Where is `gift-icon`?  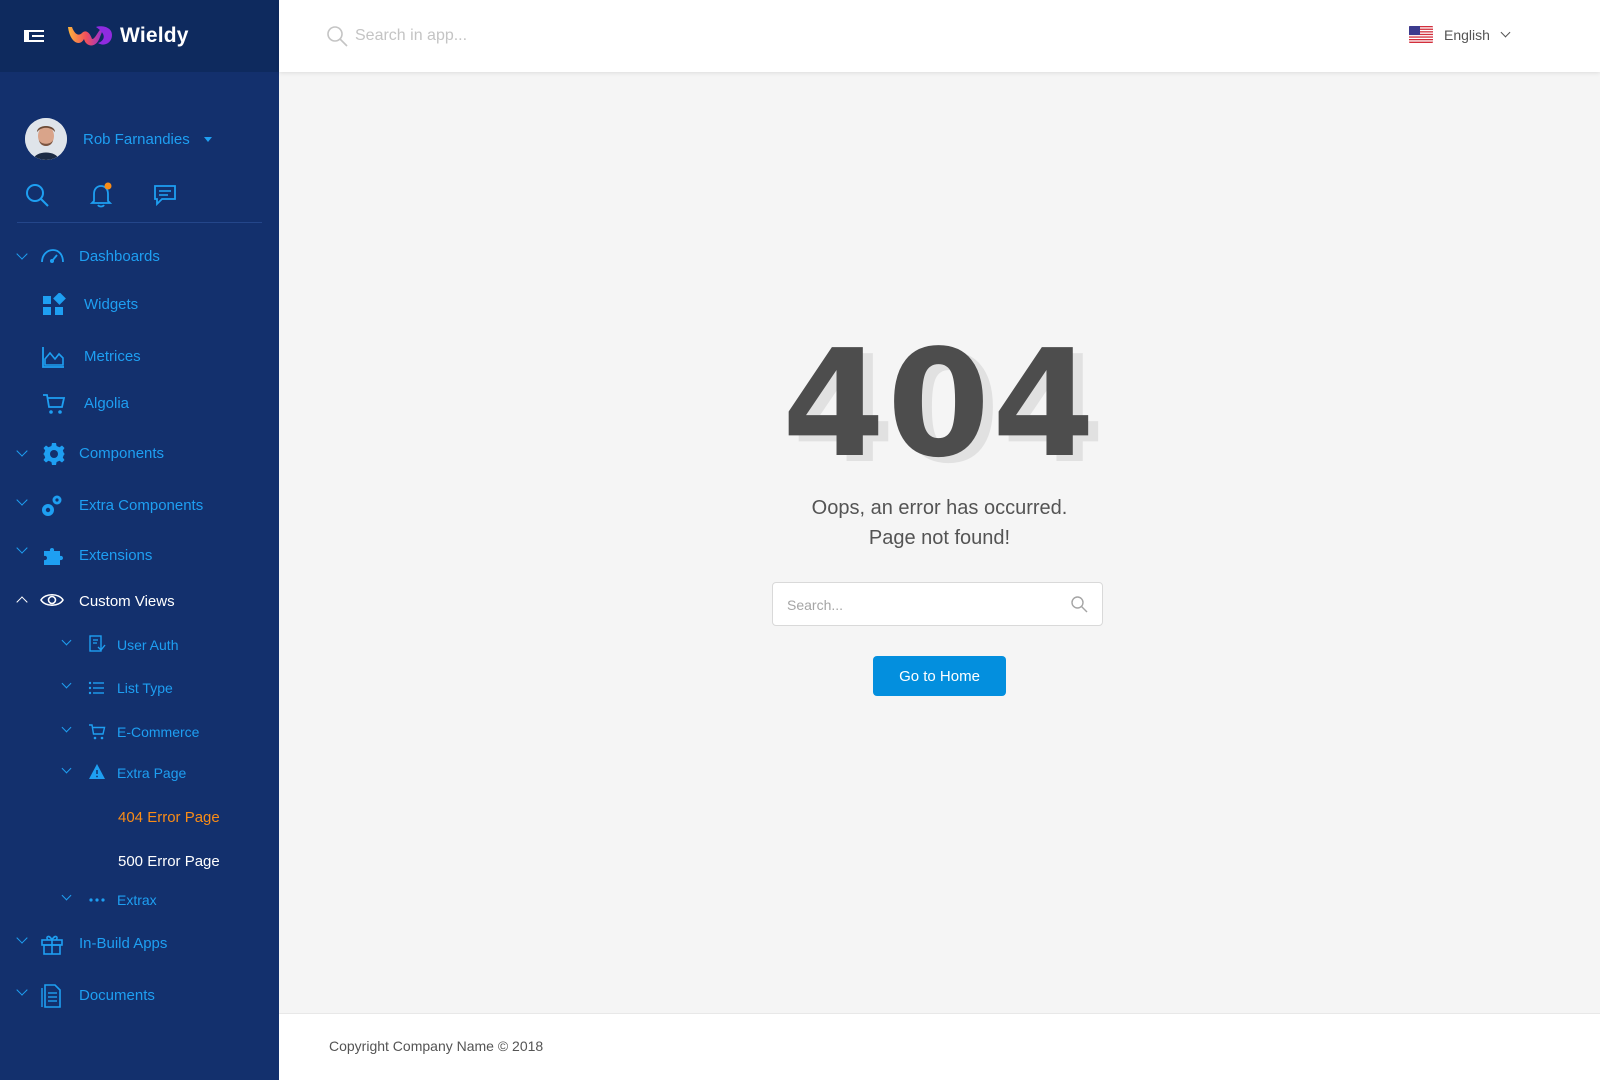 gift-icon is located at coordinates (52, 945).